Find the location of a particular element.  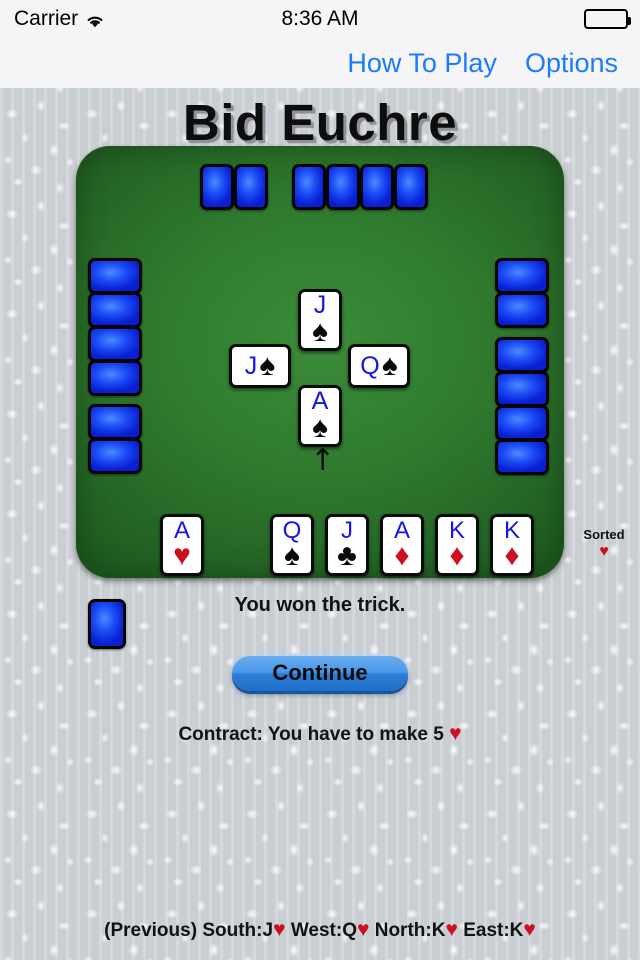

hand-card-2: Q ♠ is located at coordinates (292, 545).